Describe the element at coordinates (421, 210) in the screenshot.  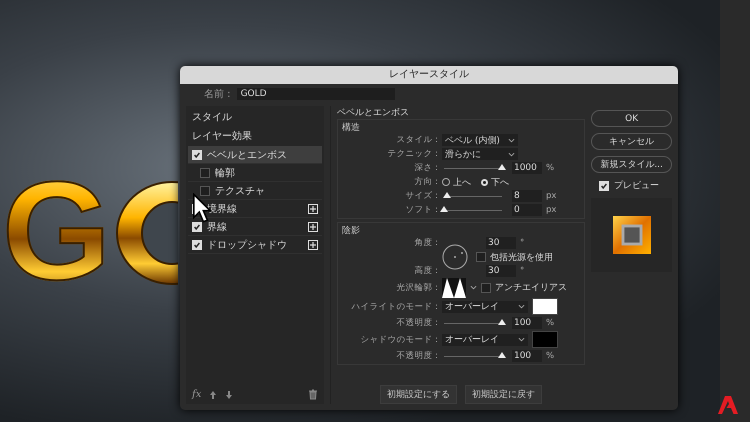
I see `field-label: ソフト :` at that location.